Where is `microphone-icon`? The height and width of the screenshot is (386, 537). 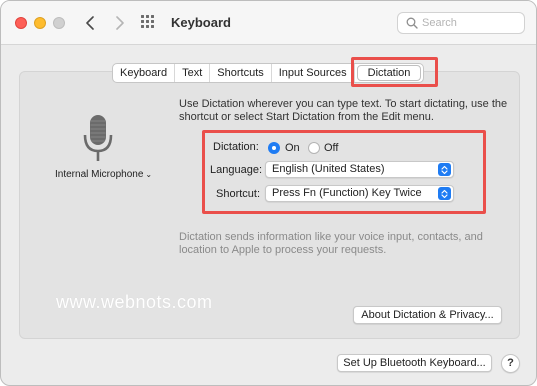 microphone-icon is located at coordinates (98, 138).